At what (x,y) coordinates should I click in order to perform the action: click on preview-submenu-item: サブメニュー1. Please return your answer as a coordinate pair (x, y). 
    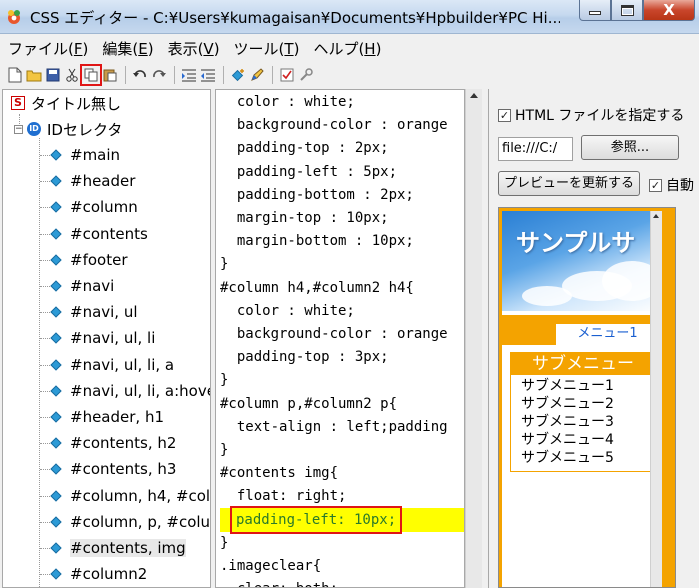
    Looking at the image, I should click on (567, 386).